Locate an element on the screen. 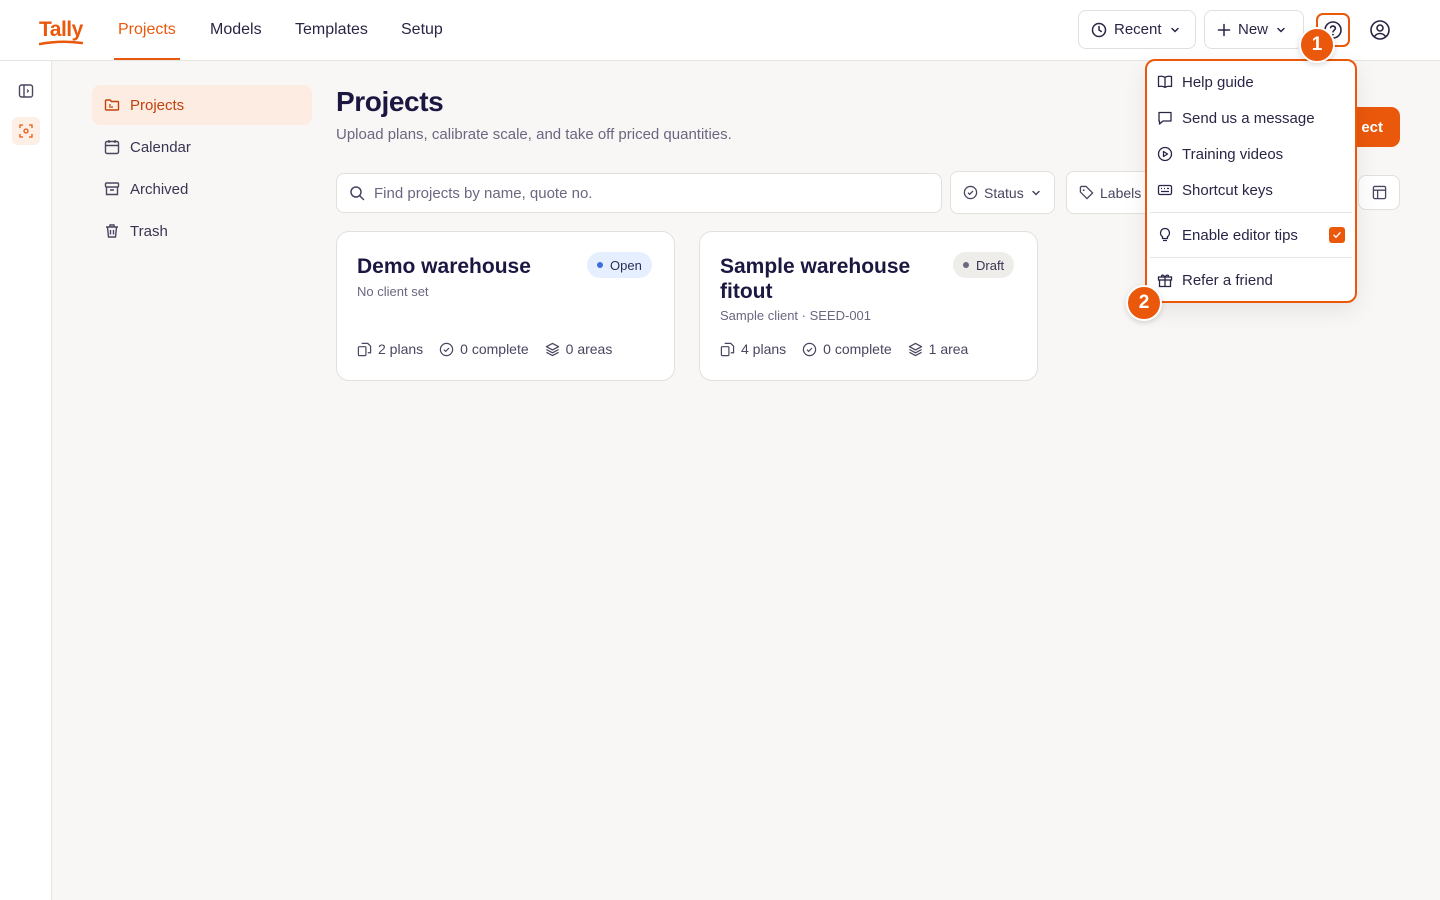 The image size is (1440, 900). project-search is located at coordinates (639, 193).